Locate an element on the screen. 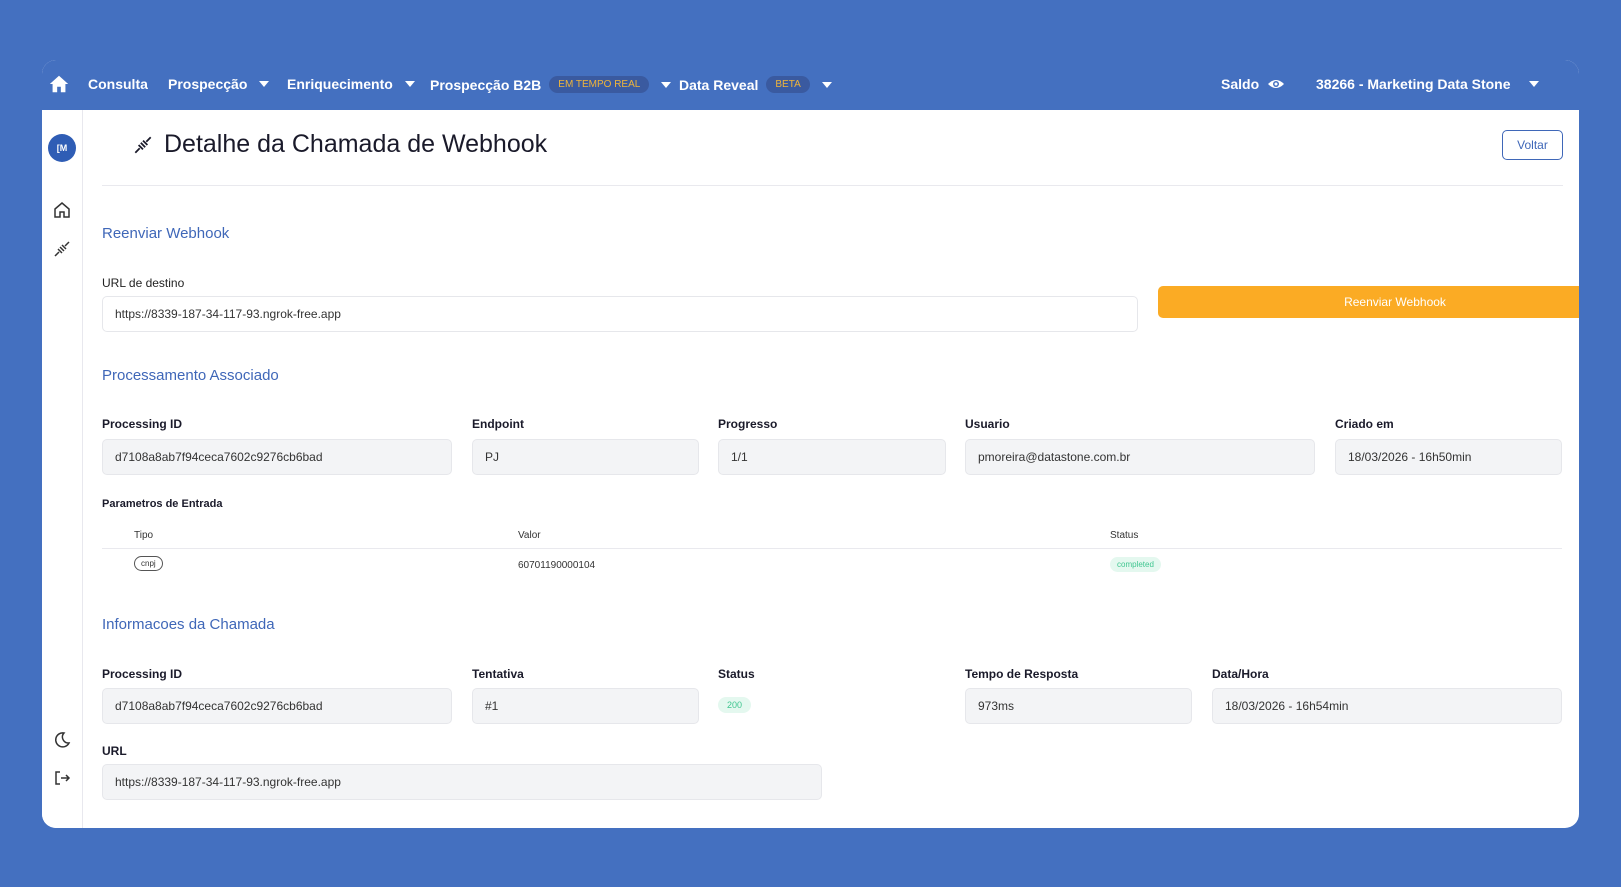 The image size is (1621, 887). progress-label: Progresso is located at coordinates (748, 424).